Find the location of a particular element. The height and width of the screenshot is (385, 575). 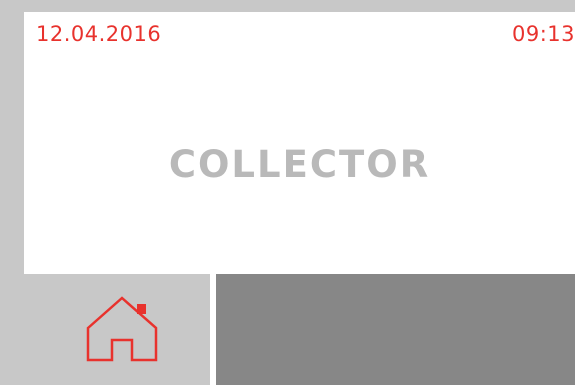

status-time: 09:13 is located at coordinates (543, 34).